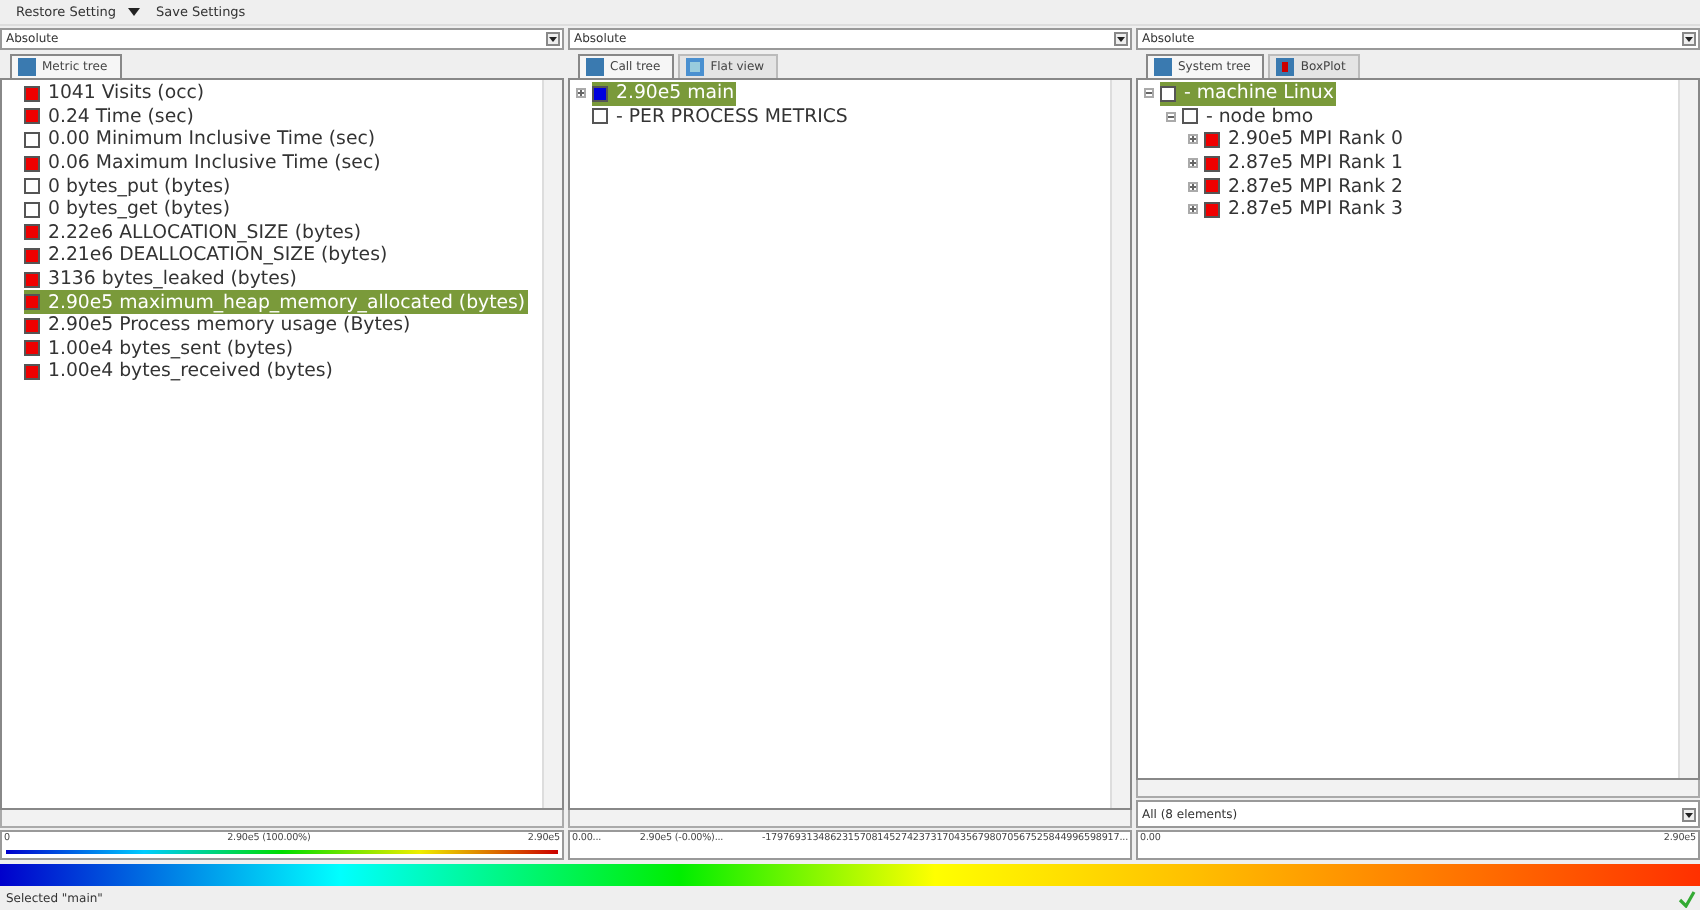 The width and height of the screenshot is (1700, 910). Describe the element at coordinates (1304, 186) in the screenshot. I see `tree-item: 2.87e5 MPI Rank 2` at that location.